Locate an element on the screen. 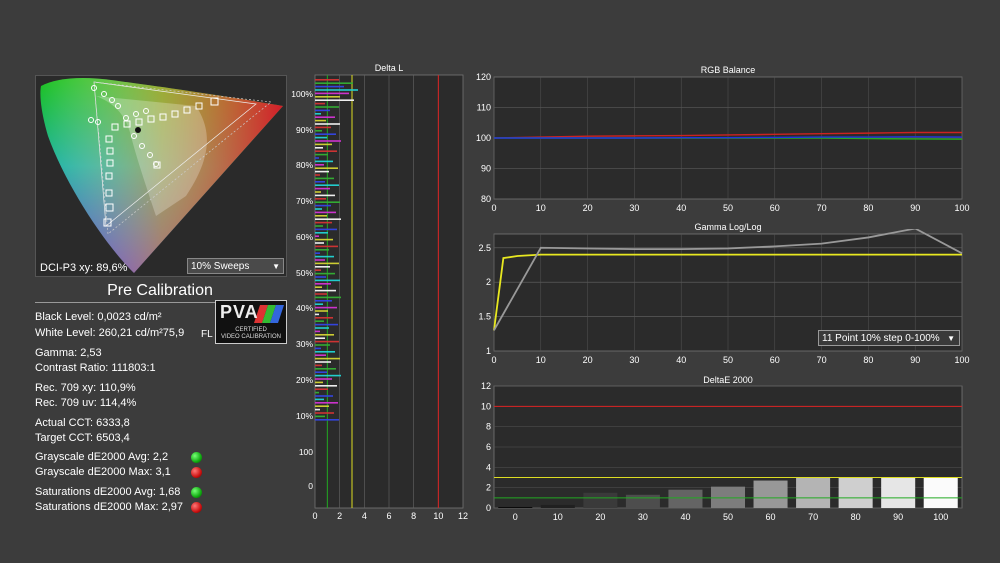  white-level-unit: FL is located at coordinates (207, 334).